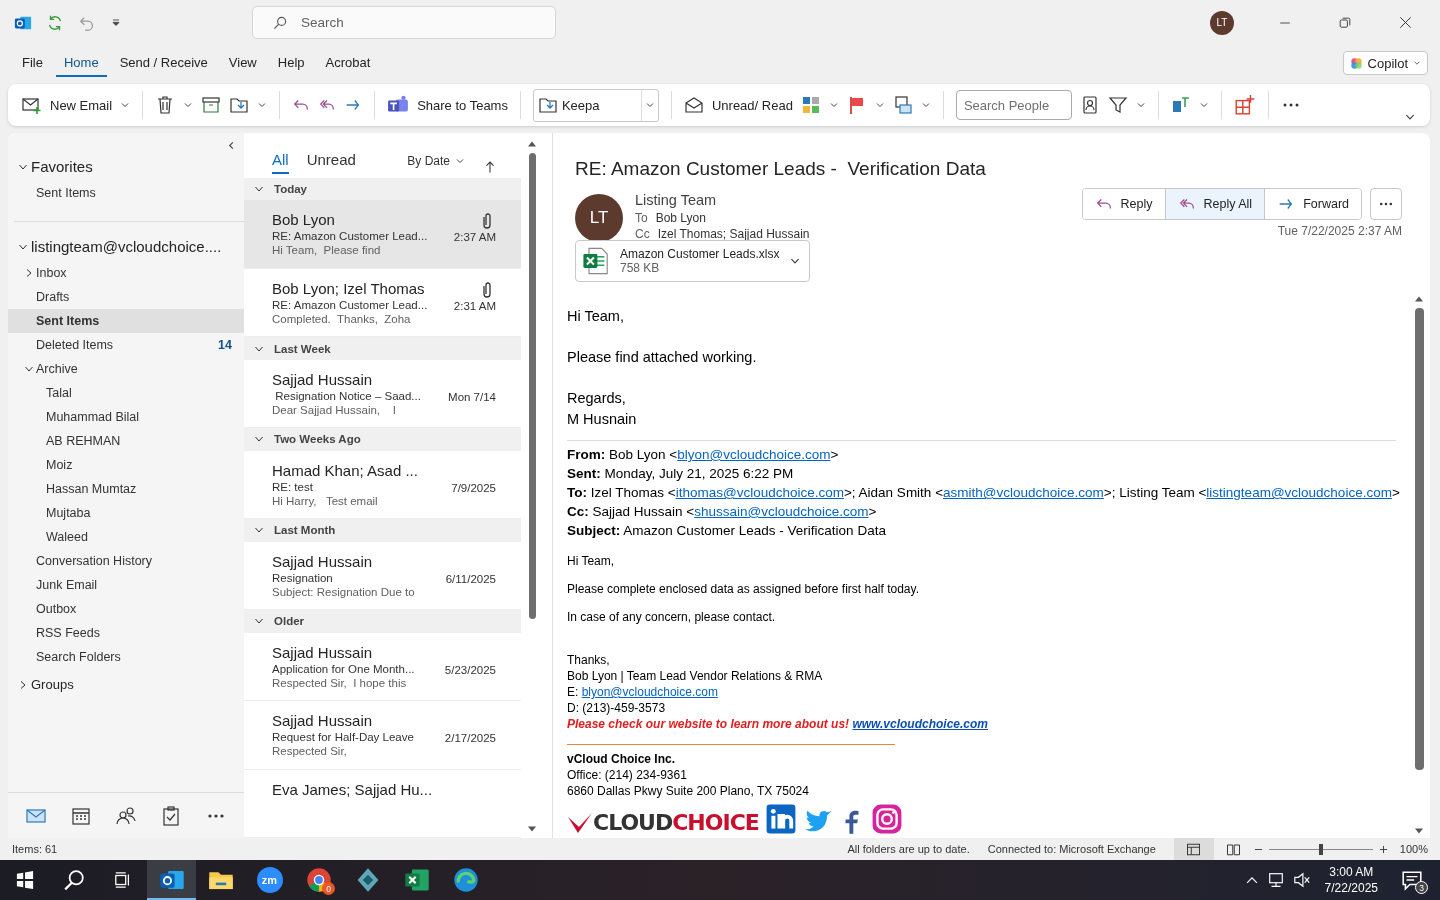  Describe the element at coordinates (886, 819) in the screenshot. I see `camera-icon` at that location.